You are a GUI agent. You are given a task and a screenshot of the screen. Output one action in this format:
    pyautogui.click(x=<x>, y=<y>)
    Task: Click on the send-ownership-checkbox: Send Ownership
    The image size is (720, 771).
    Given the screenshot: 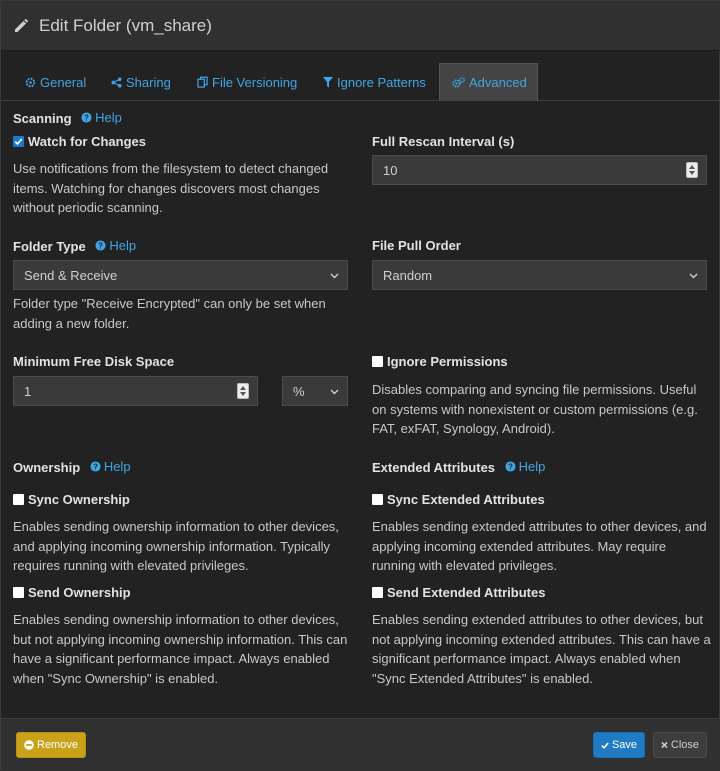 What is the action you would take?
    pyautogui.click(x=72, y=592)
    